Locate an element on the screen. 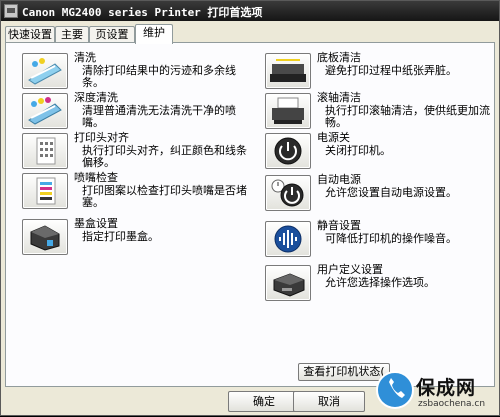 This screenshot has height=417, width=500. deep-cleaning-item: 深度清洗 清理普通清洗无法清洗干净的喷嘴。 is located at coordinates (132, 110).